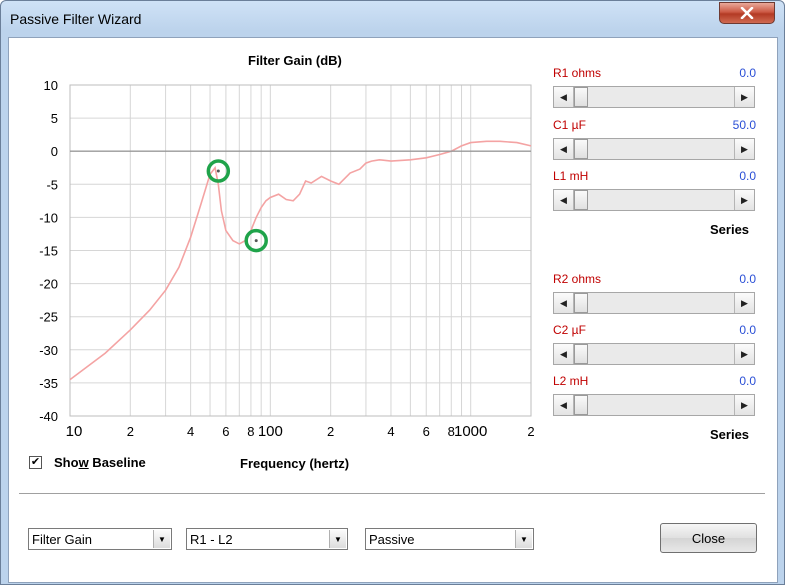 The height and width of the screenshot is (585, 785). Describe the element at coordinates (54, 151) in the screenshot. I see `y-tick-label: 0` at that location.